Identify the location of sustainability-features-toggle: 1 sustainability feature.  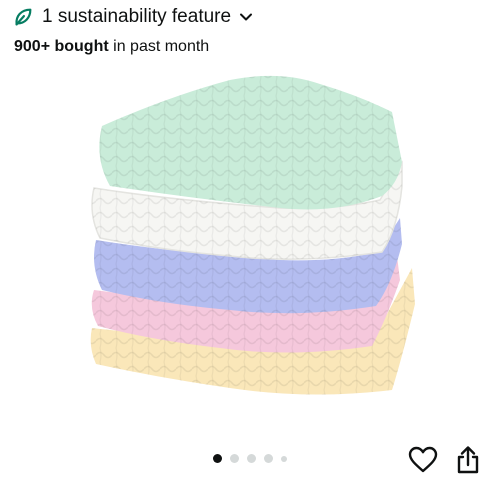
(132, 17).